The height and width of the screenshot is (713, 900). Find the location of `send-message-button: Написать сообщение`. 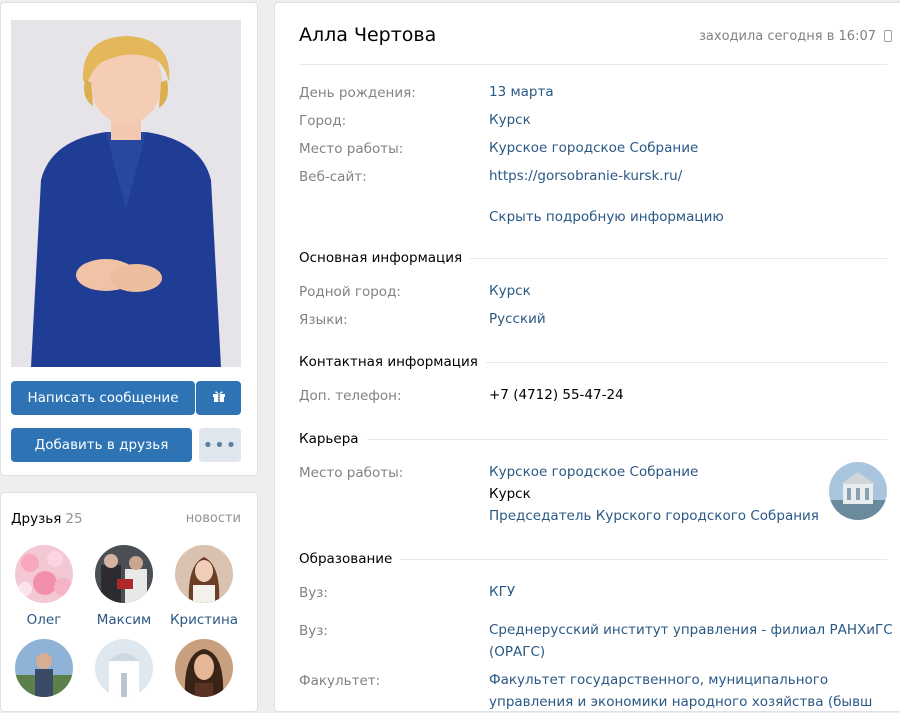

send-message-button: Написать сообщение is located at coordinates (103, 398).